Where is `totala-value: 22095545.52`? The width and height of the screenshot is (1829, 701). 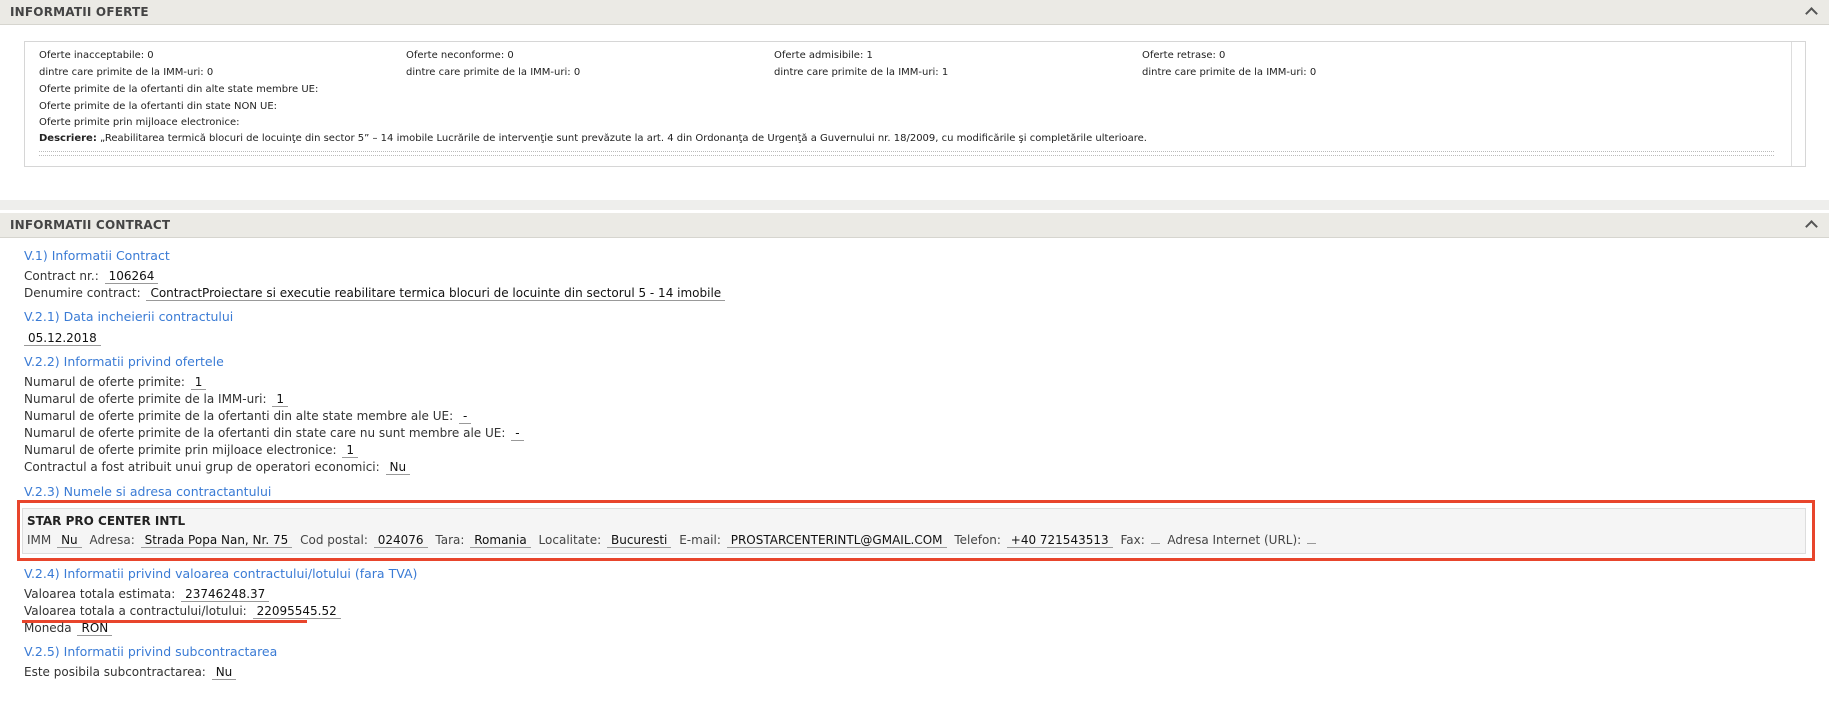 totala-value: 22095545.52 is located at coordinates (296, 611).